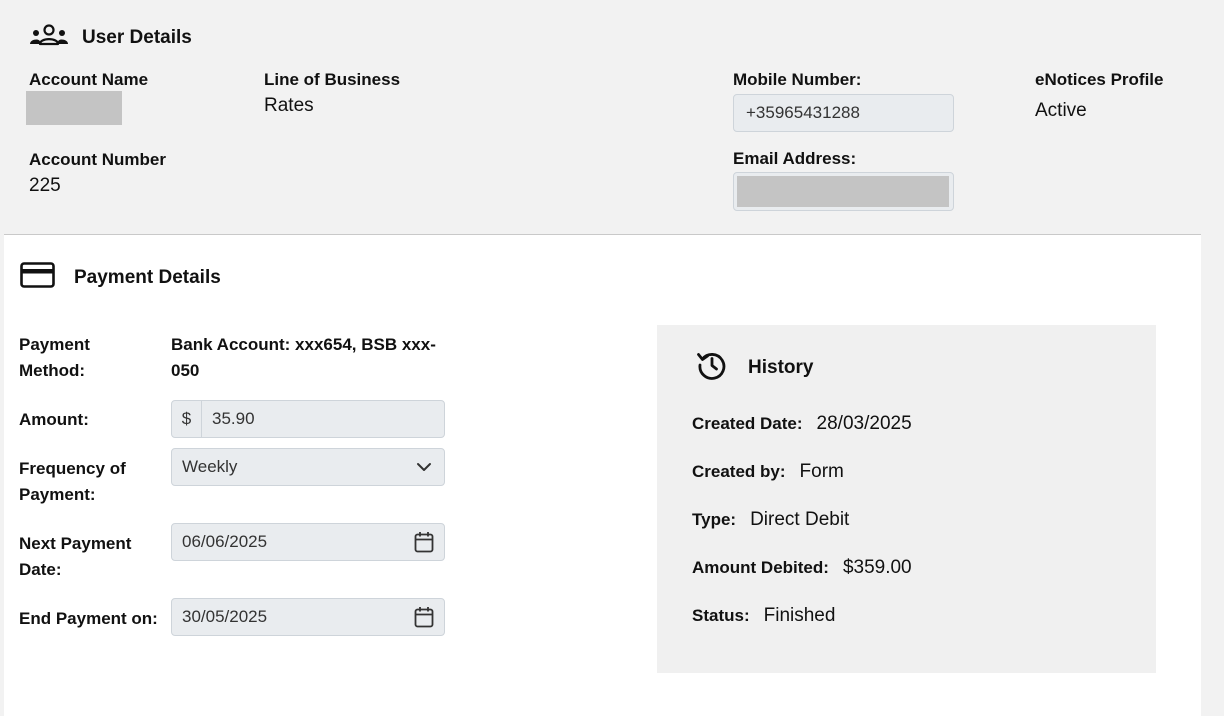 The width and height of the screenshot is (1224, 716). I want to click on account-name-label: Account Name, so click(89, 79).